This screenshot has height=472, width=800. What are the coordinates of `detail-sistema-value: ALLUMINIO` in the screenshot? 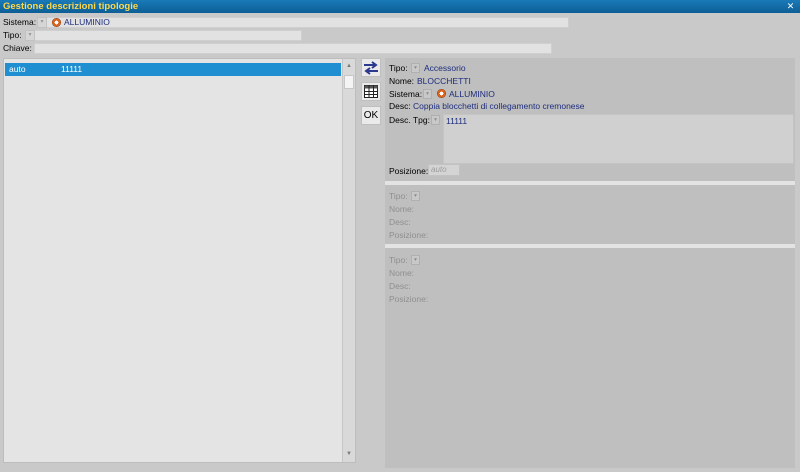 It's located at (472, 94).